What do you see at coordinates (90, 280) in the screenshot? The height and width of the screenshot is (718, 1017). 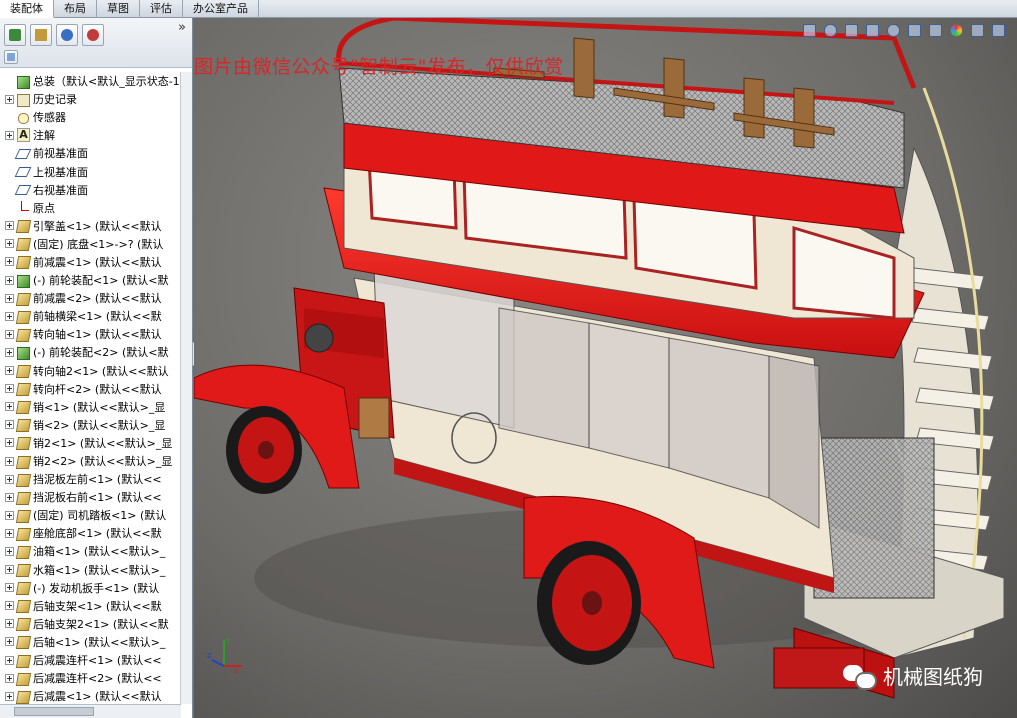 I see `tree-item: (-) 前轮装配<1> (默认<默` at bounding box center [90, 280].